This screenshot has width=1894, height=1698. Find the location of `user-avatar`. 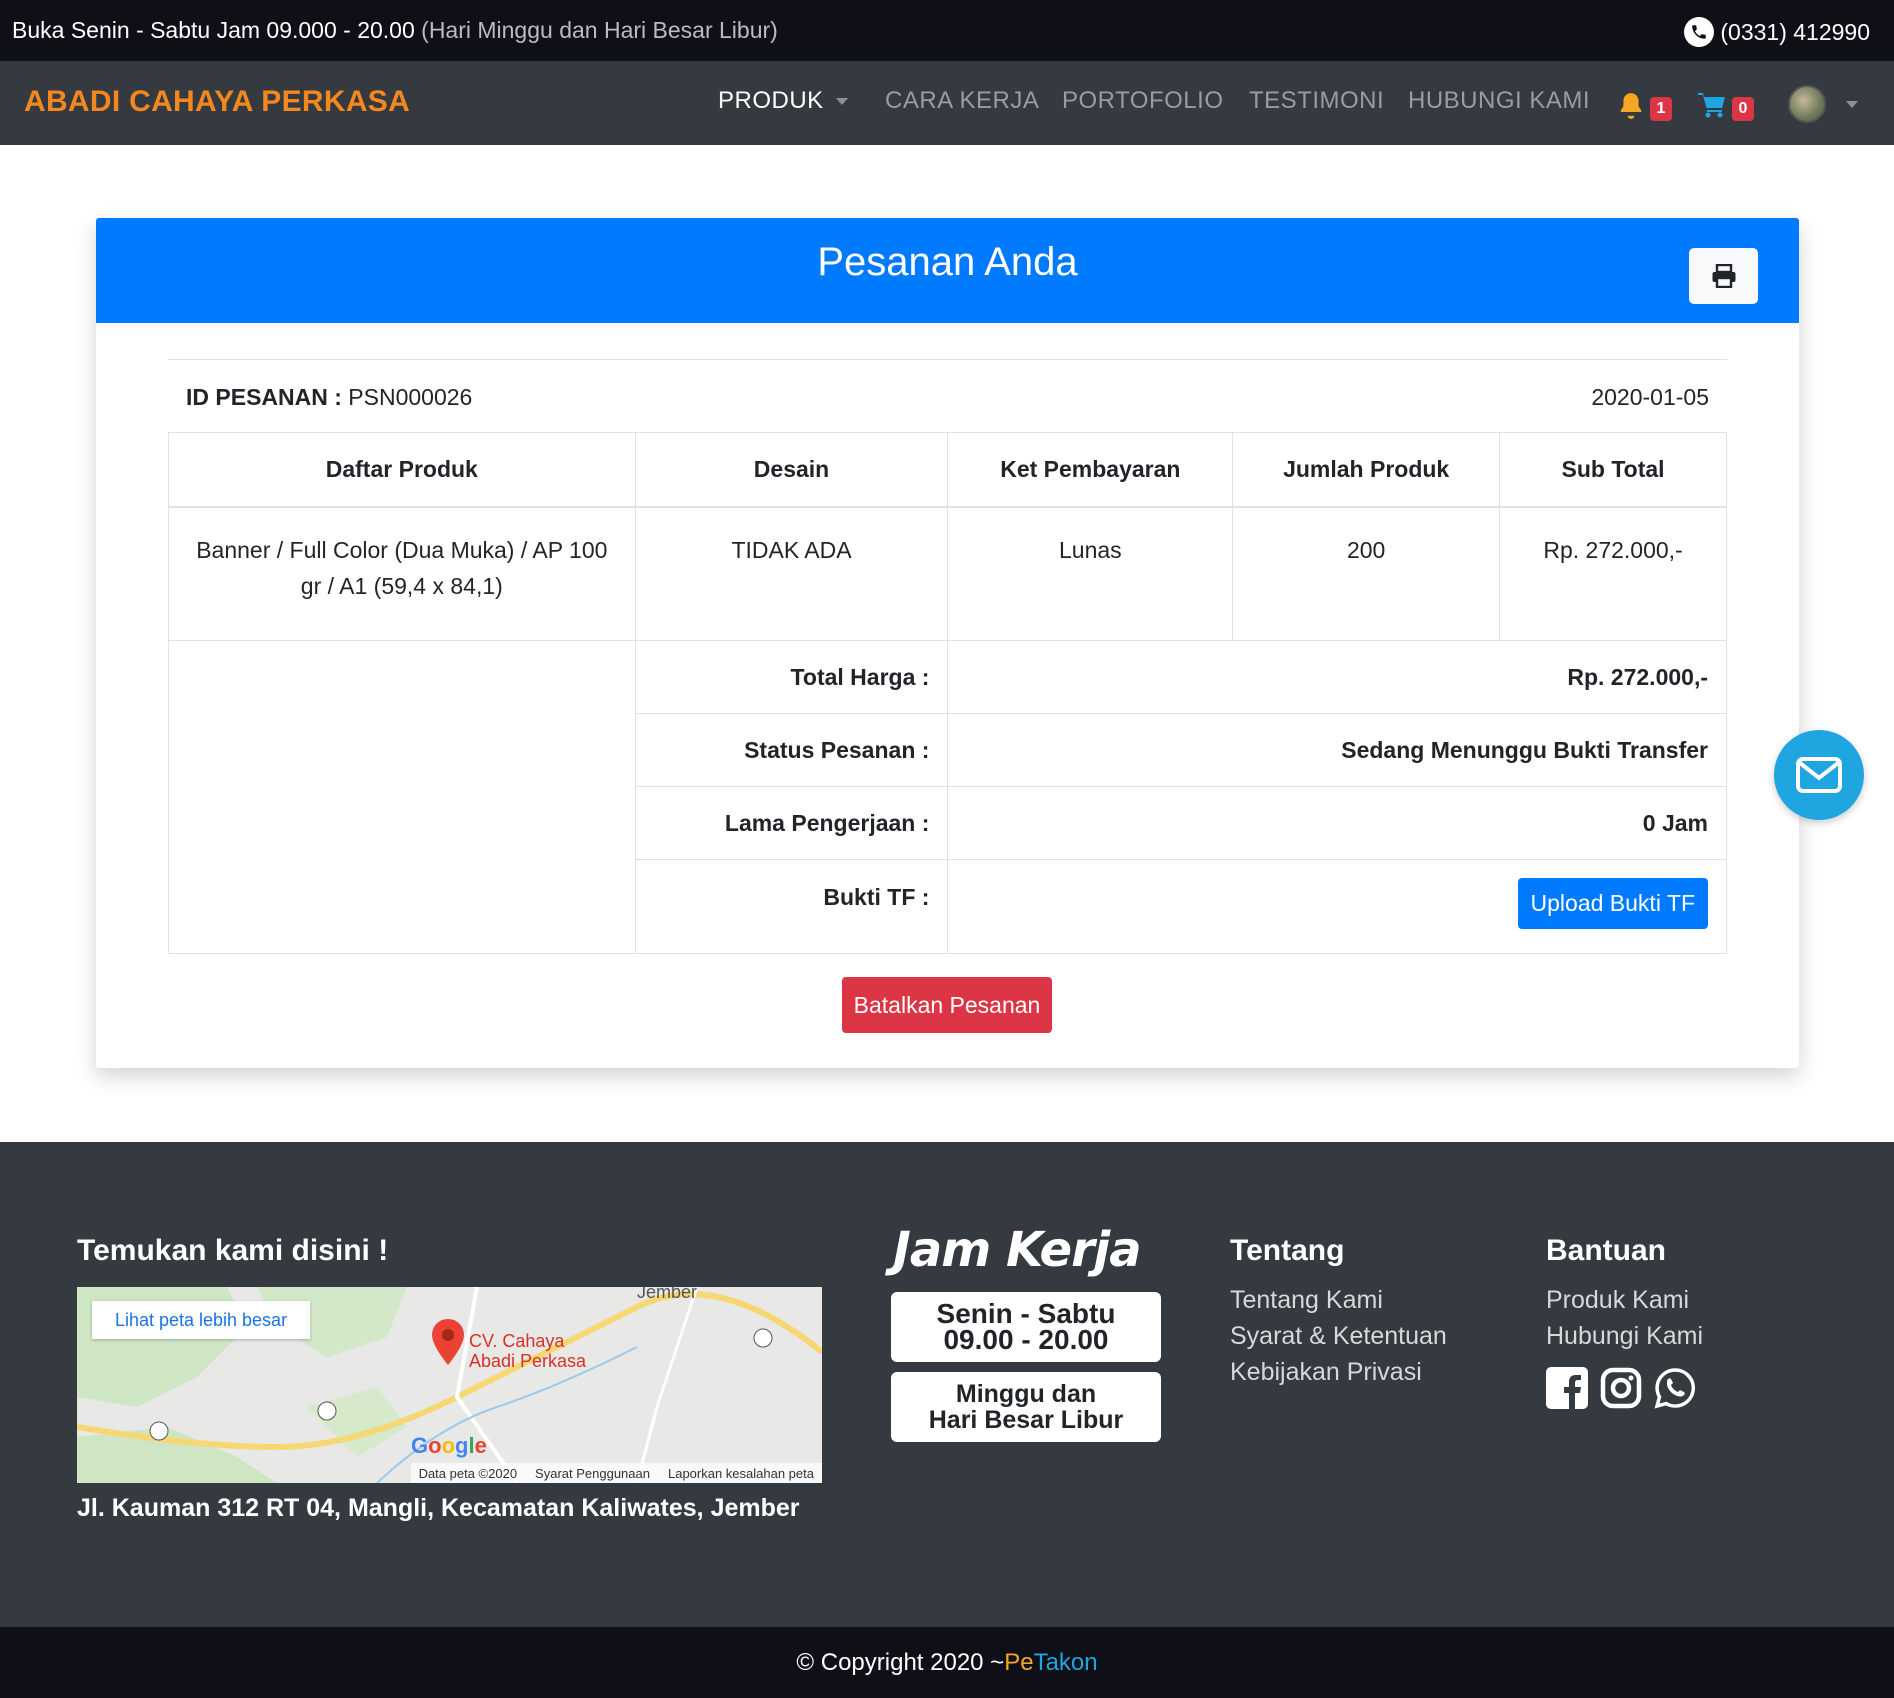

user-avatar is located at coordinates (1807, 104).